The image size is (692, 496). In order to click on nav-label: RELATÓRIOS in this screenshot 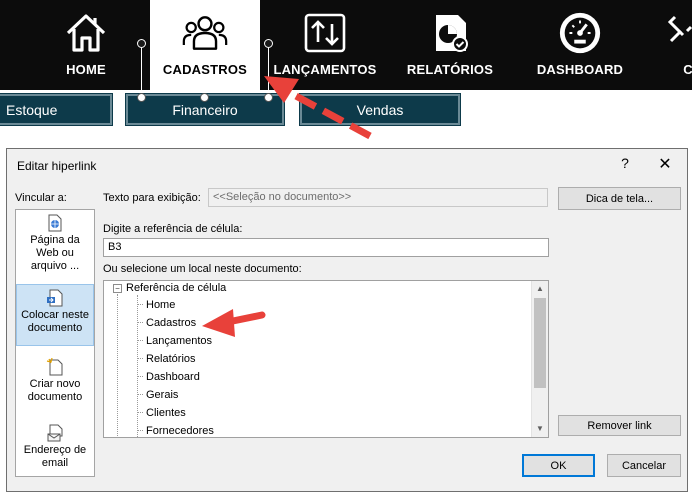, I will do `click(450, 69)`.